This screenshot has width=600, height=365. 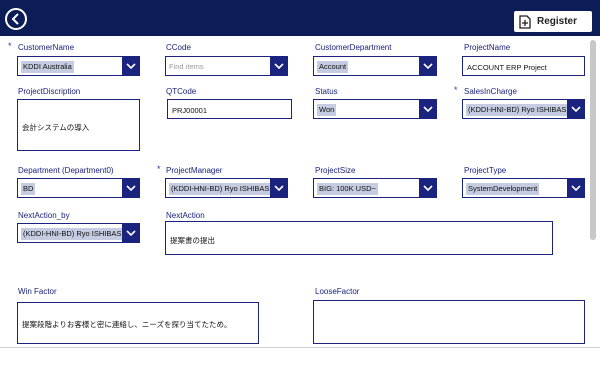 I want to click on department-dropdown: BD, so click(x=78, y=188).